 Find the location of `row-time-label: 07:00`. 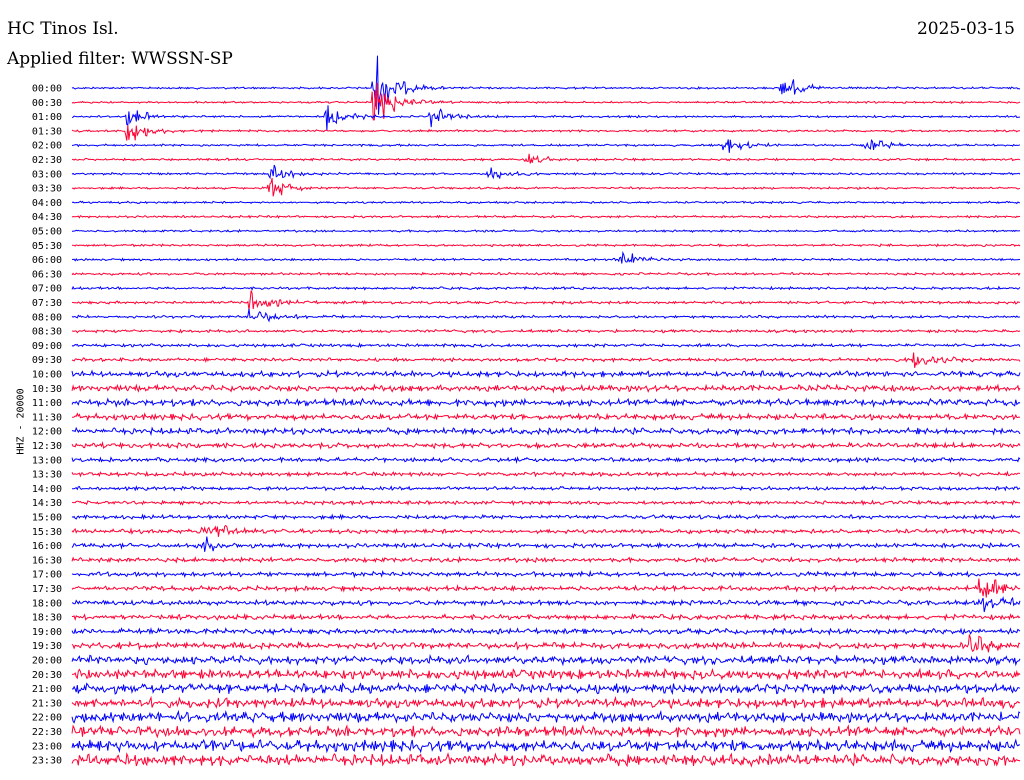

row-time-label: 07:00 is located at coordinates (47, 289).